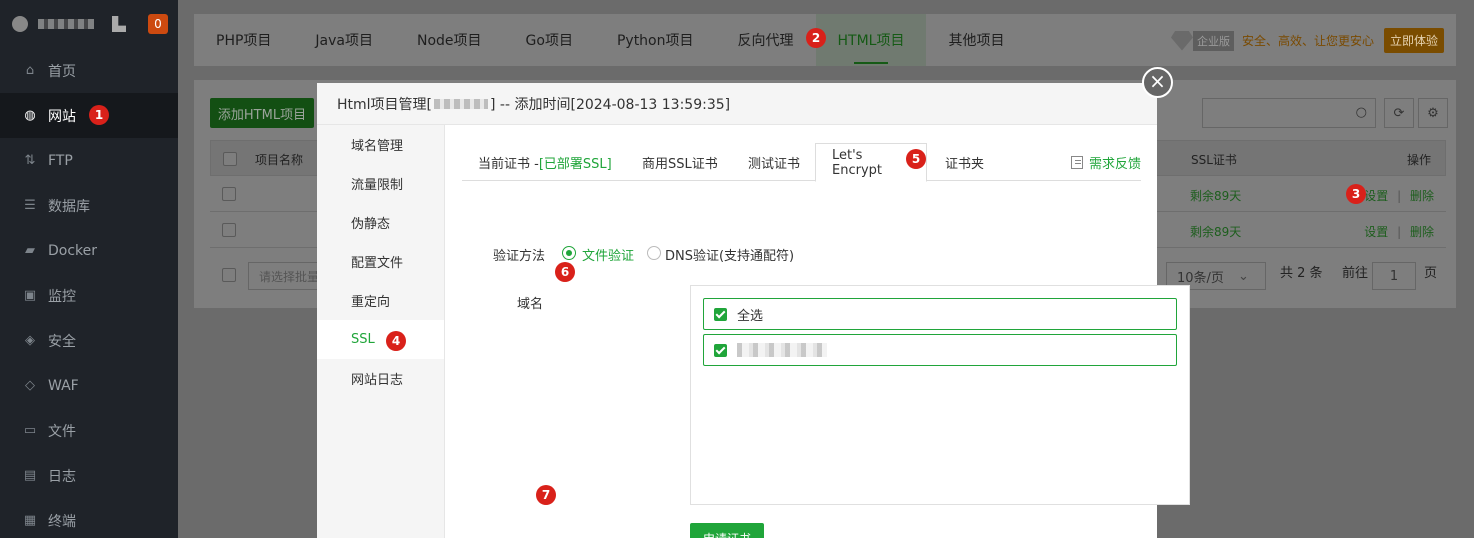  What do you see at coordinates (546, 495) in the screenshot?
I see `step-marker-7: 7` at bounding box center [546, 495].